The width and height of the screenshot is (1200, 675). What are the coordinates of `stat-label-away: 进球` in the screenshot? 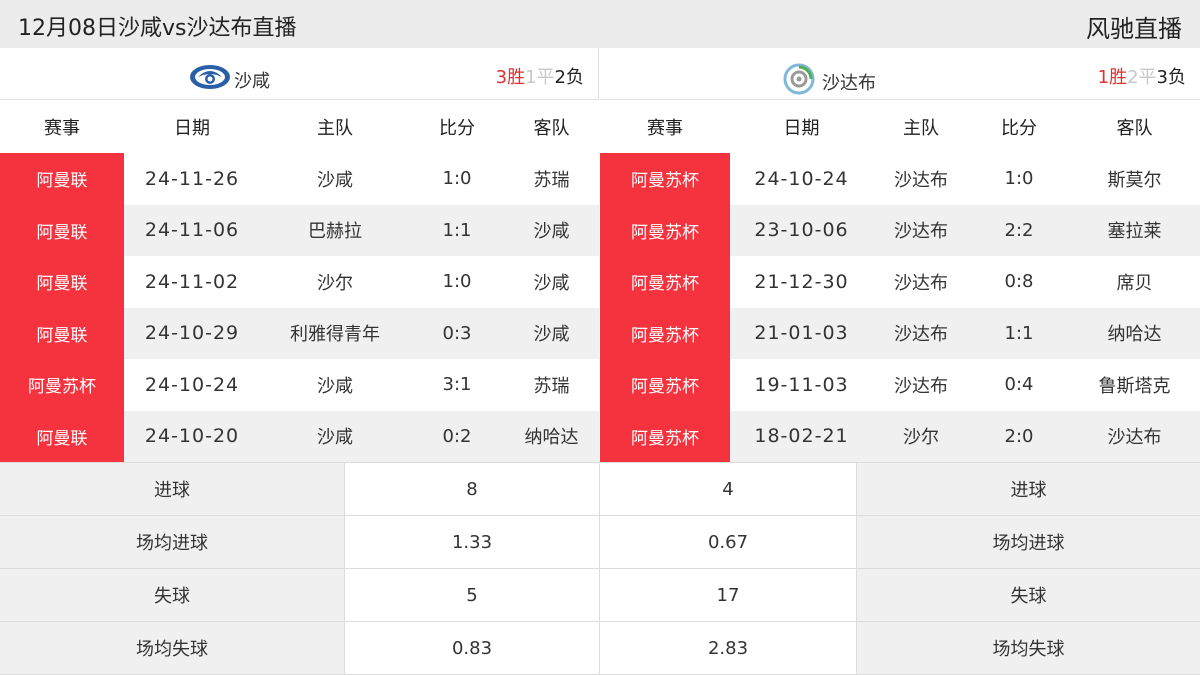 It's located at (1028, 489).